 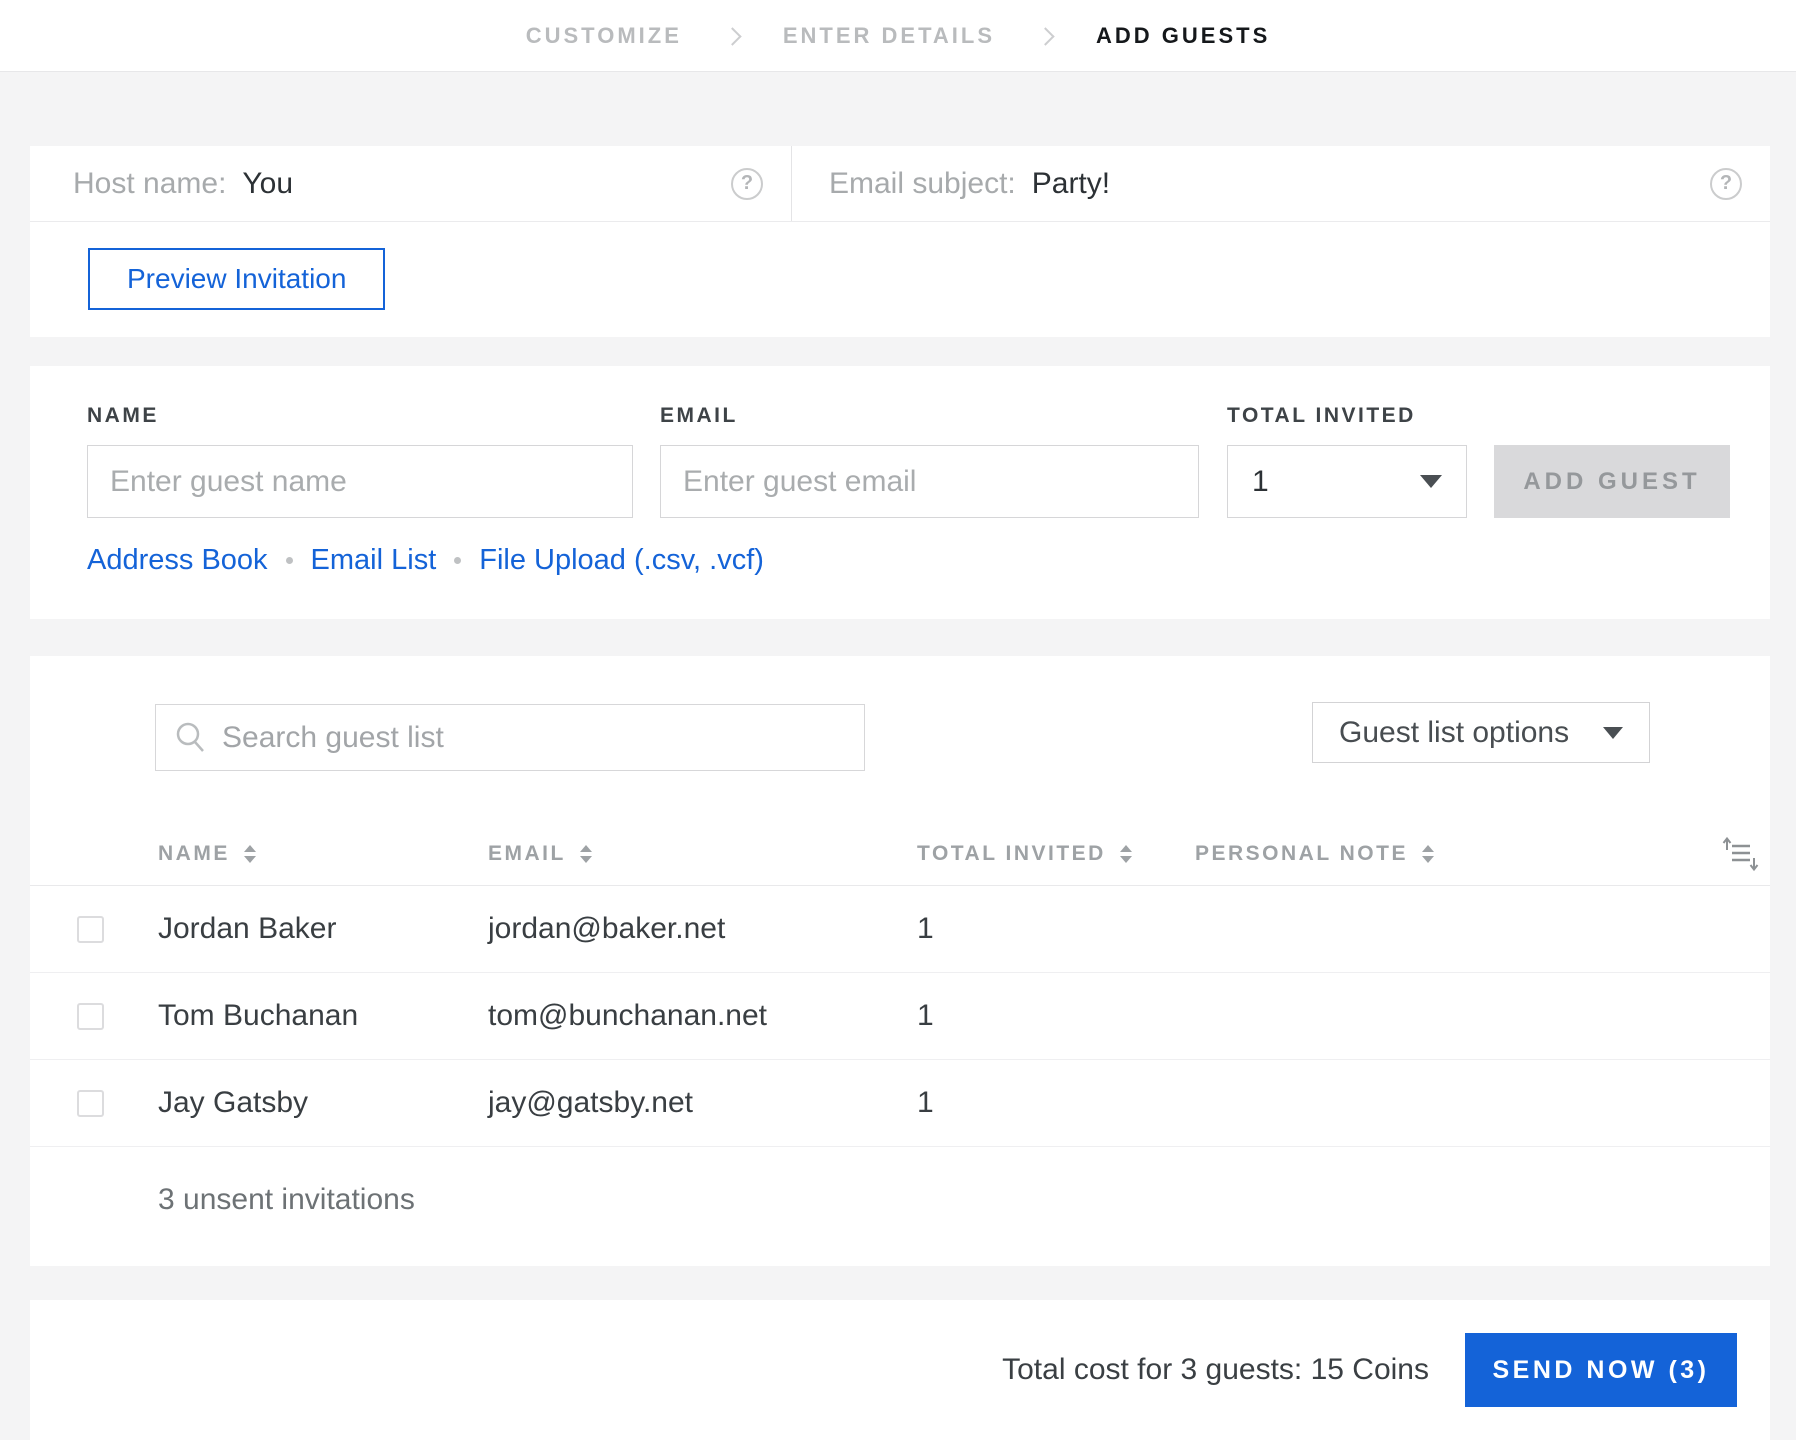 I want to click on breadcrumb-step-enter-details: ENTER DETAILS, so click(x=889, y=36).